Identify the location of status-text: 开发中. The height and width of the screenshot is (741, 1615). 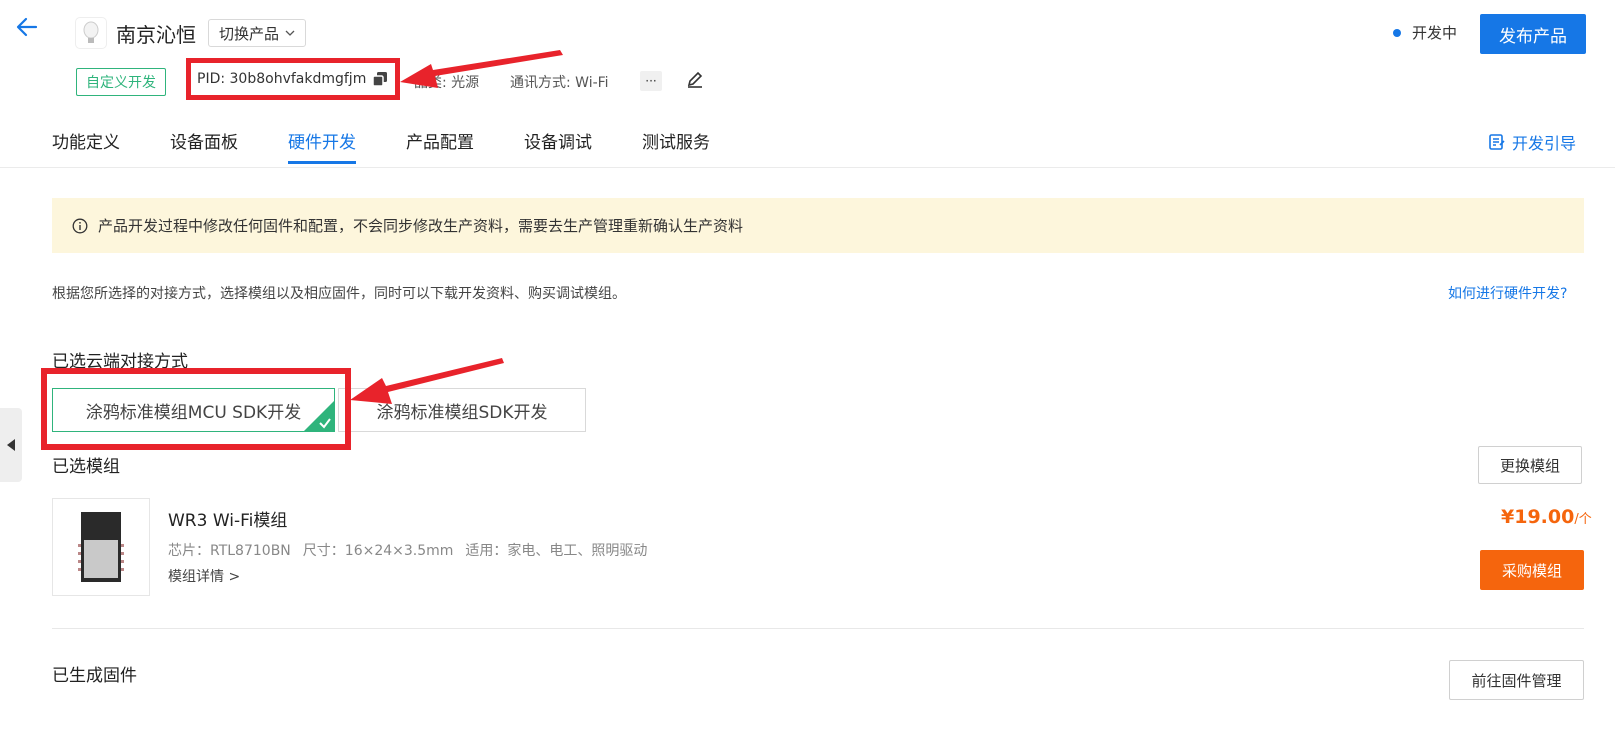
(1435, 33).